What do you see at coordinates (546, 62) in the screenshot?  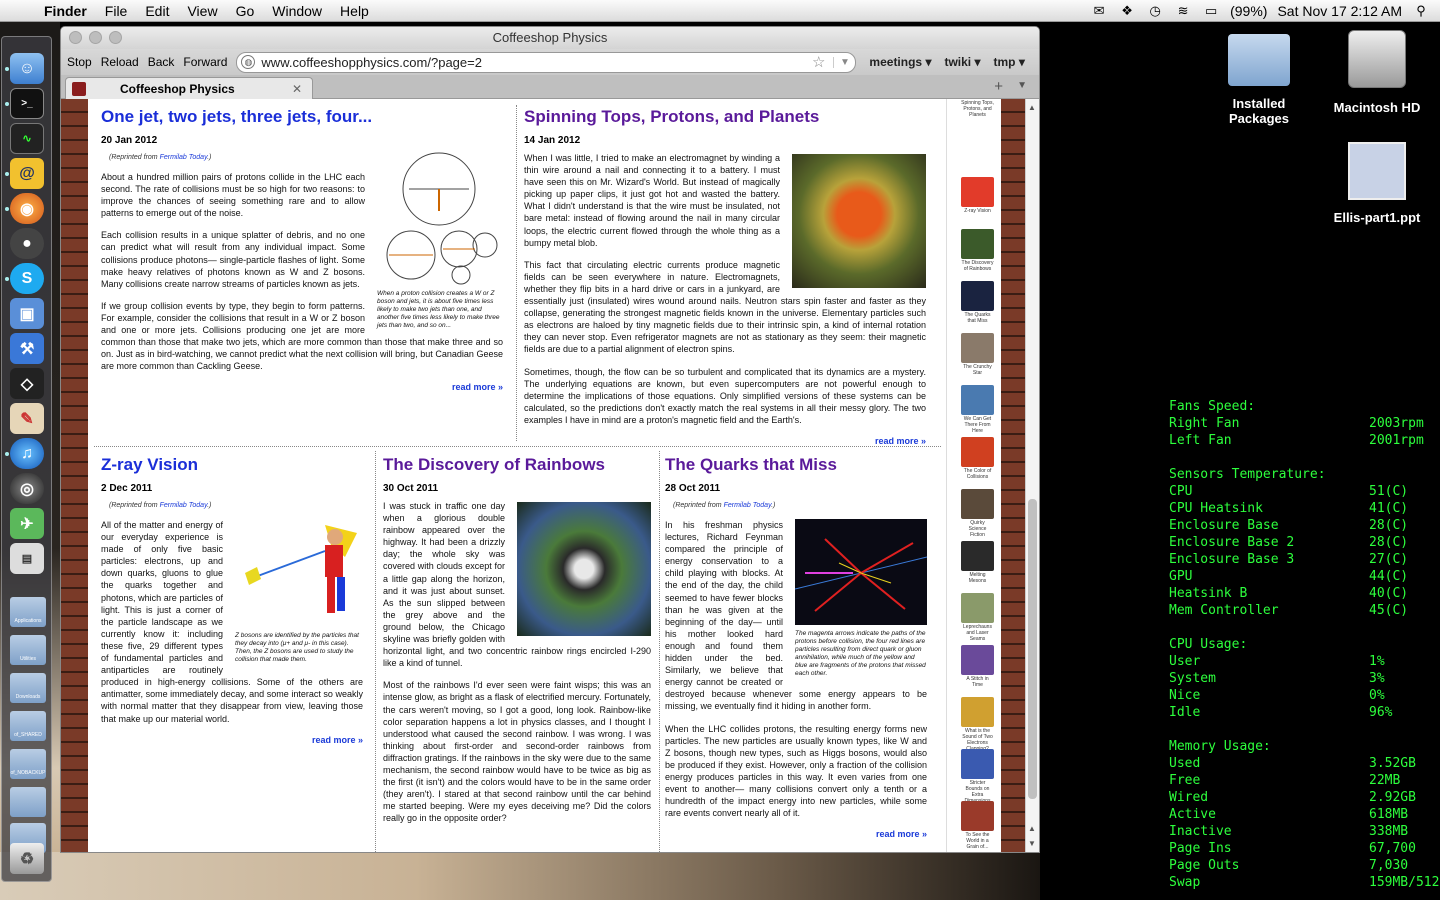 I see `address-bar: ◍ www.coffeeshopphysics.com/?page=2 ☆ ▼` at bounding box center [546, 62].